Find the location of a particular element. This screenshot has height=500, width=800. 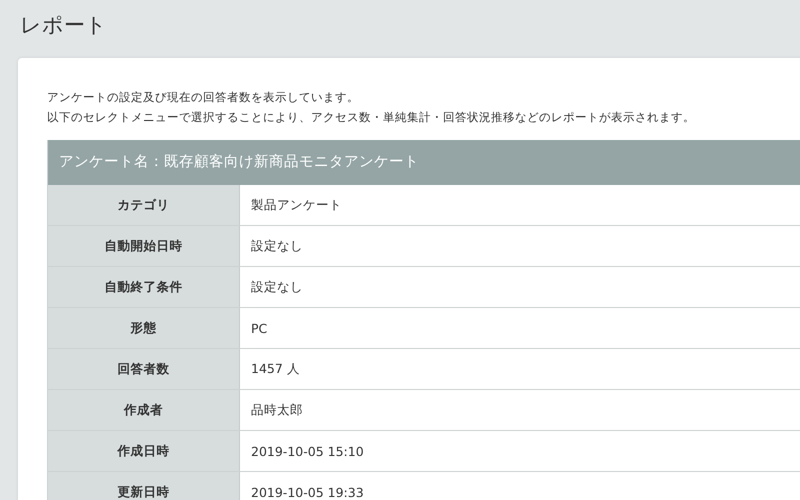

row-label: 作成日時 is located at coordinates (144, 451).